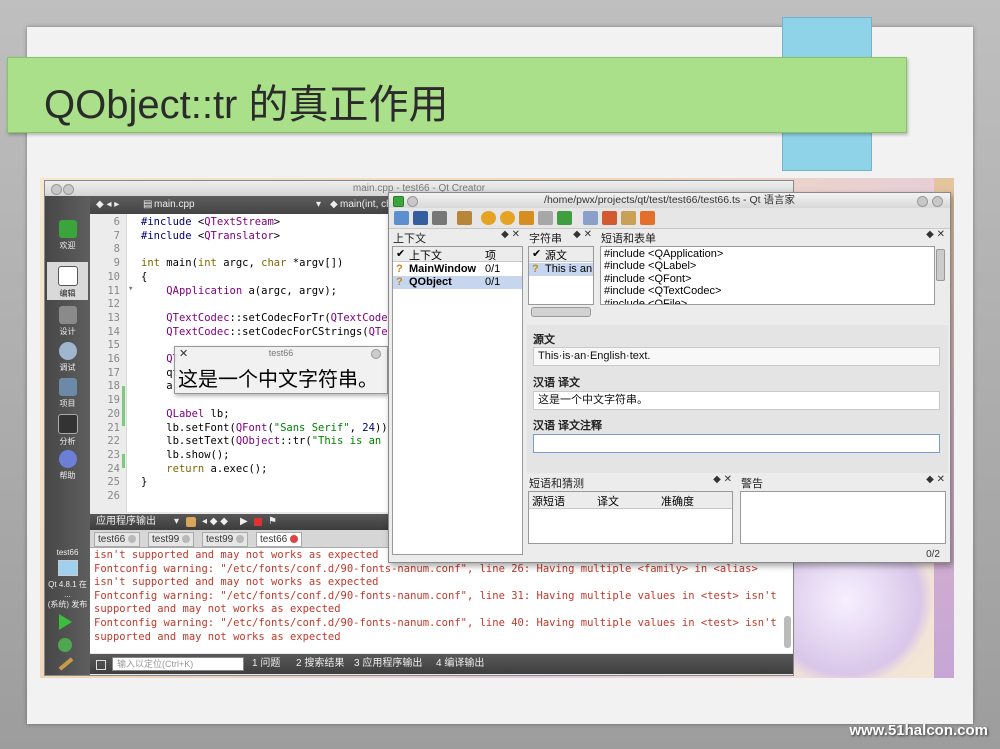  Describe the element at coordinates (107, 204) in the screenshot. I see `nav-arrows-icon: ◆ ◂ ▸` at that location.